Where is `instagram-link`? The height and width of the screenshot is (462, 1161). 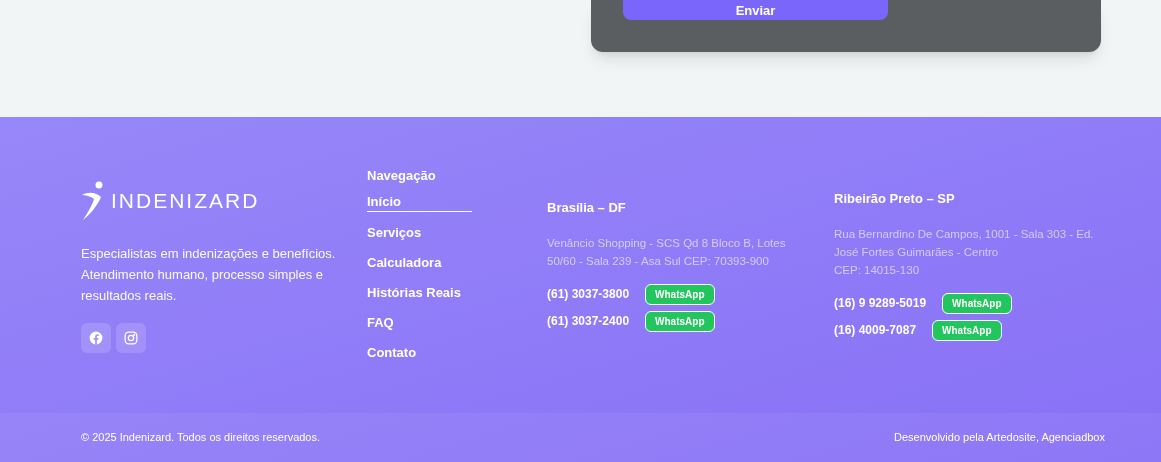
instagram-link is located at coordinates (131, 338).